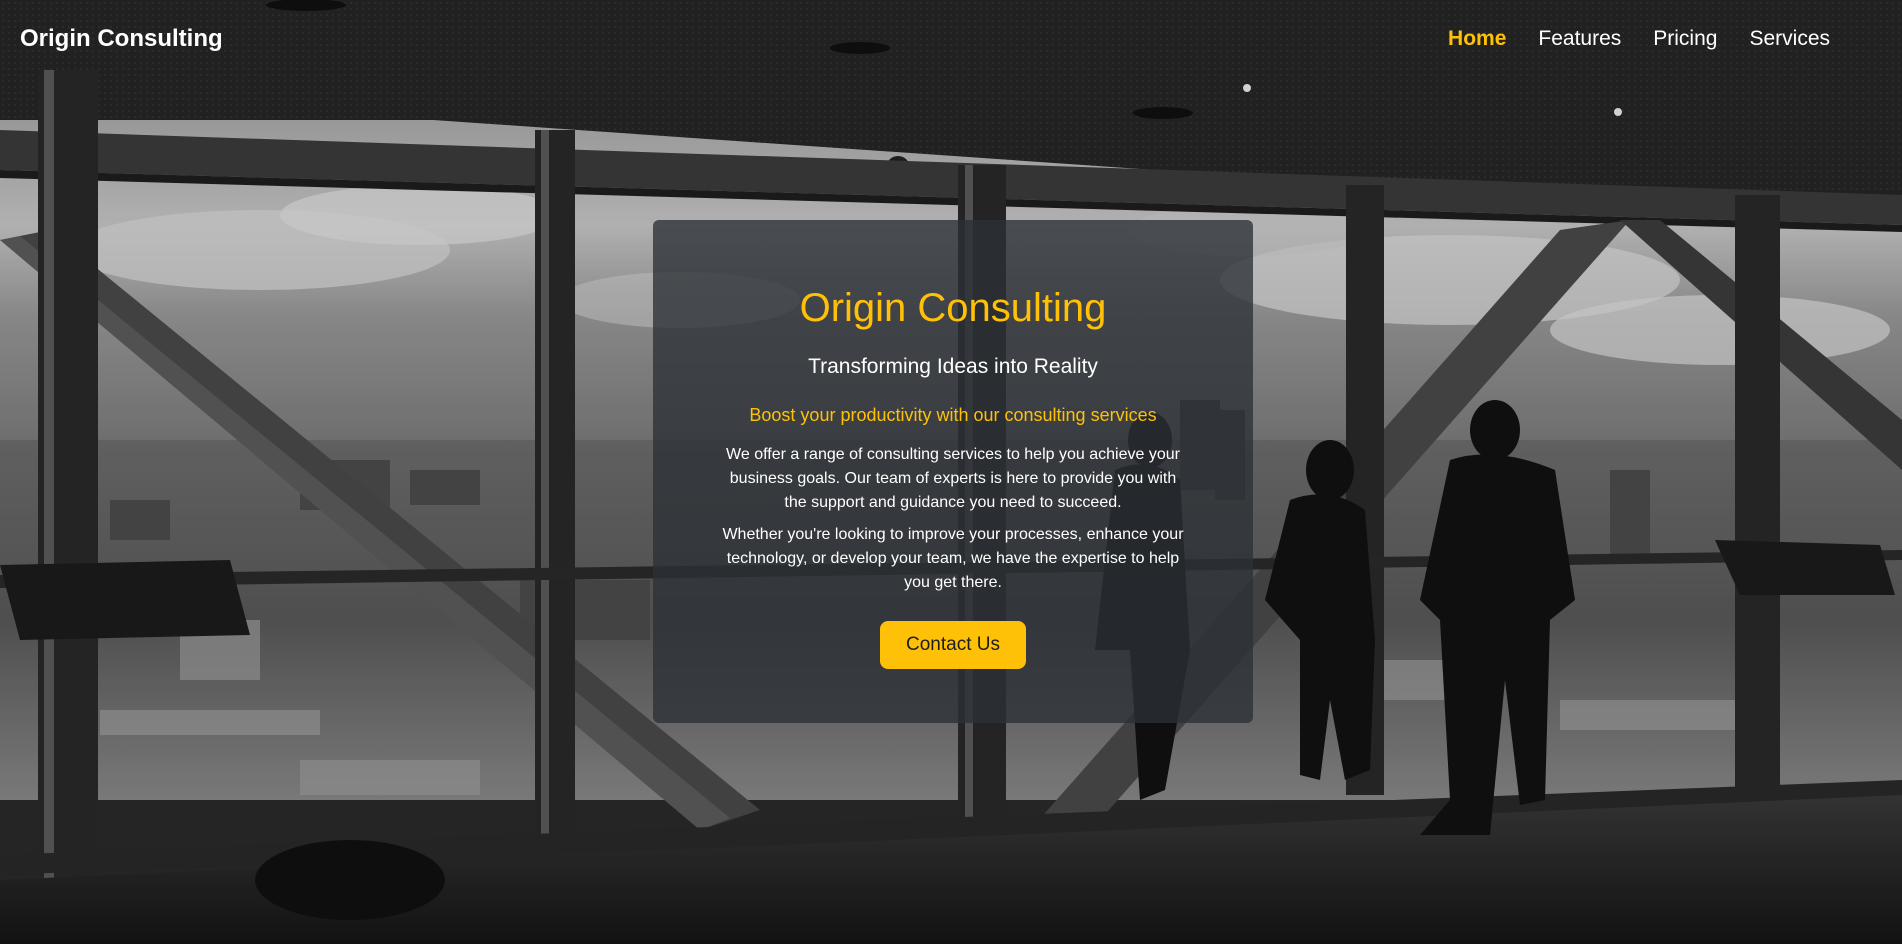  I want to click on nav-link-services: Services, so click(1789, 39).